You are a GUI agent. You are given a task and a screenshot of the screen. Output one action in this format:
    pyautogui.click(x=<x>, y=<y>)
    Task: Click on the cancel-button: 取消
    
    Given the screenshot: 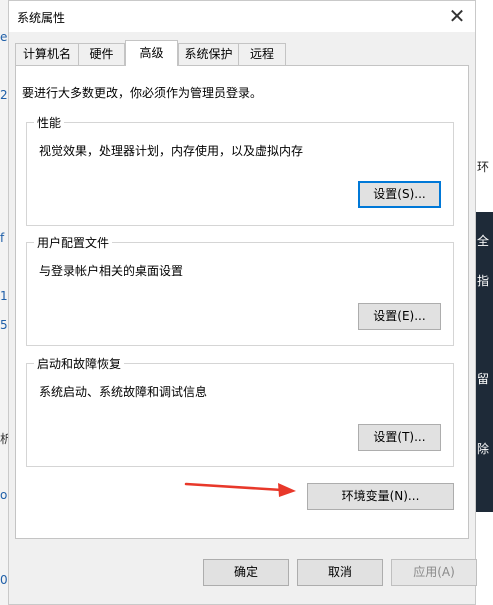 What is the action you would take?
    pyautogui.click(x=340, y=572)
    